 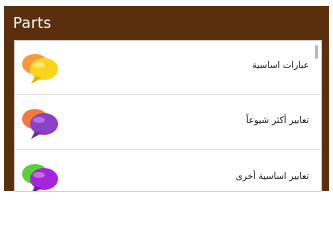 I want to click on list-scrollbar, so click(x=316, y=52).